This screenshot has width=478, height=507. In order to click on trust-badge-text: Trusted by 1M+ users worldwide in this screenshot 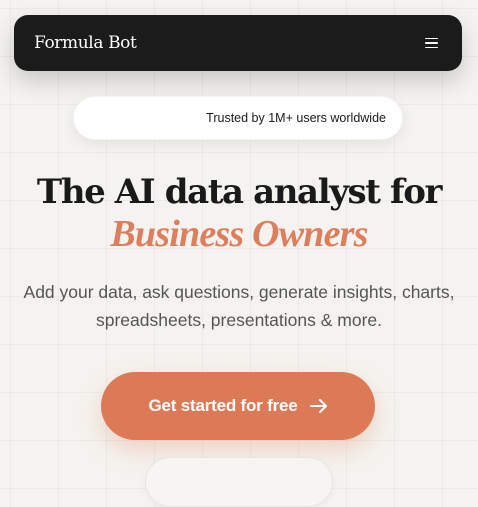, I will do `click(296, 118)`.